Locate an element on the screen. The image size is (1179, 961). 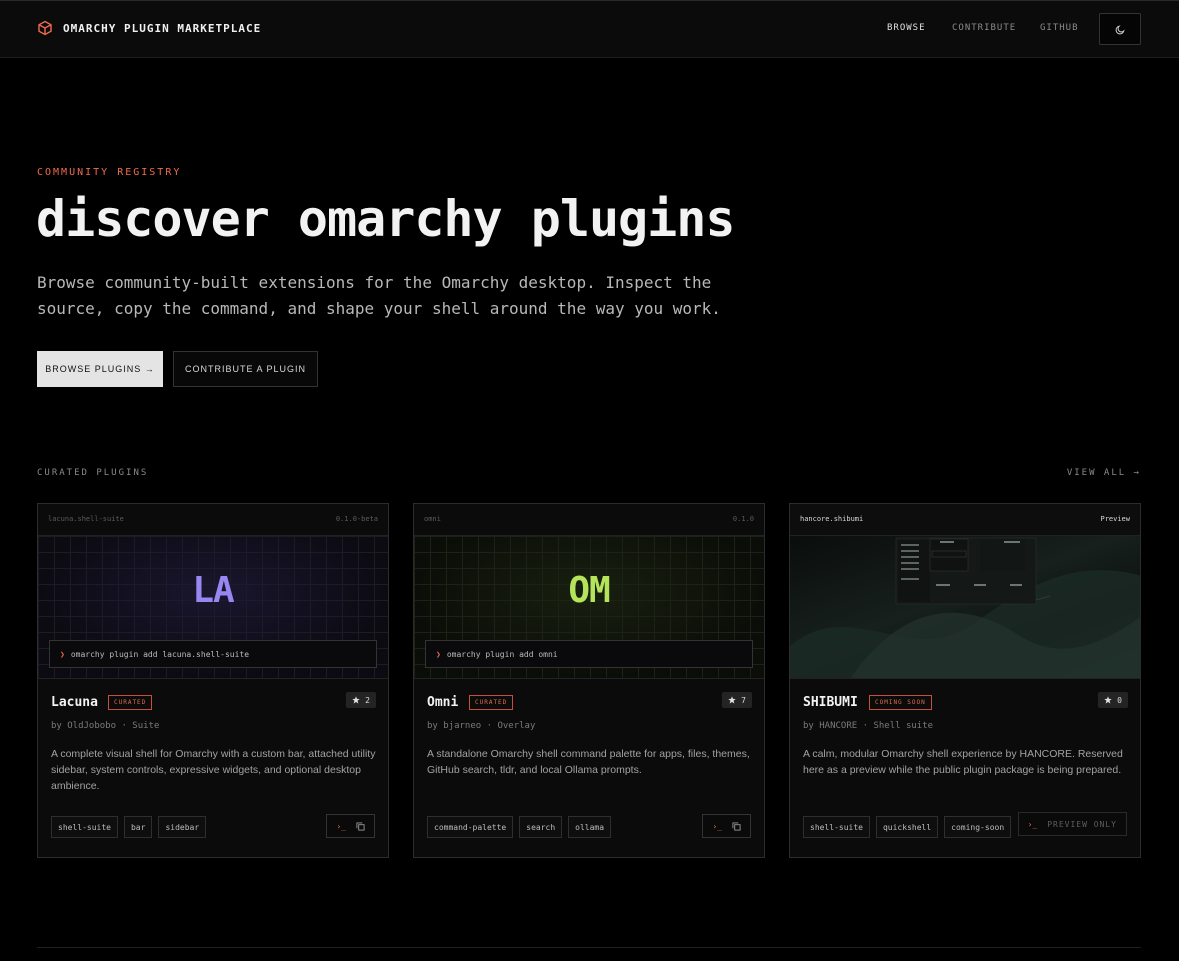
shibumi-screenshot-image is located at coordinates (965, 607).